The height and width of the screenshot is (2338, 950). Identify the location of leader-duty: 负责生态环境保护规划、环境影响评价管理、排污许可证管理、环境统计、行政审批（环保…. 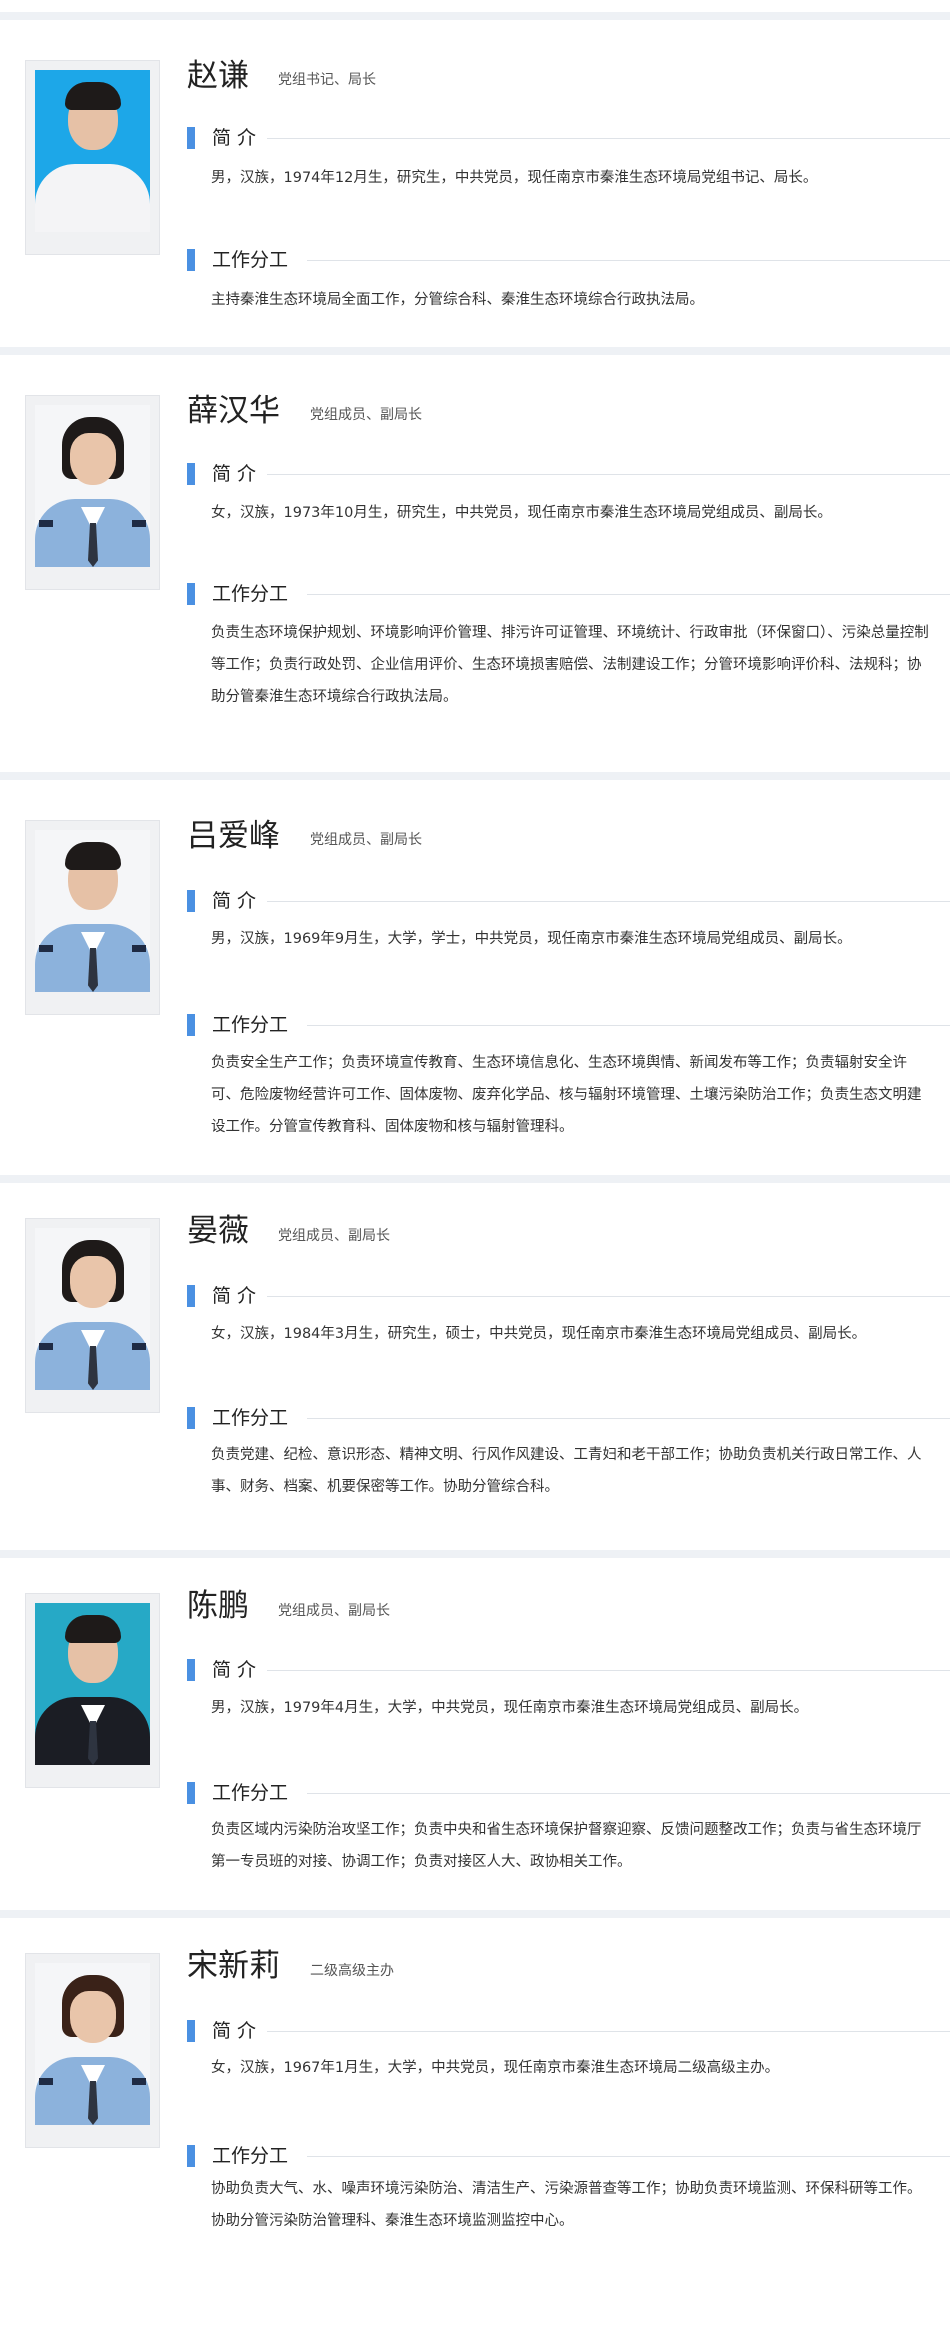
(570, 665).